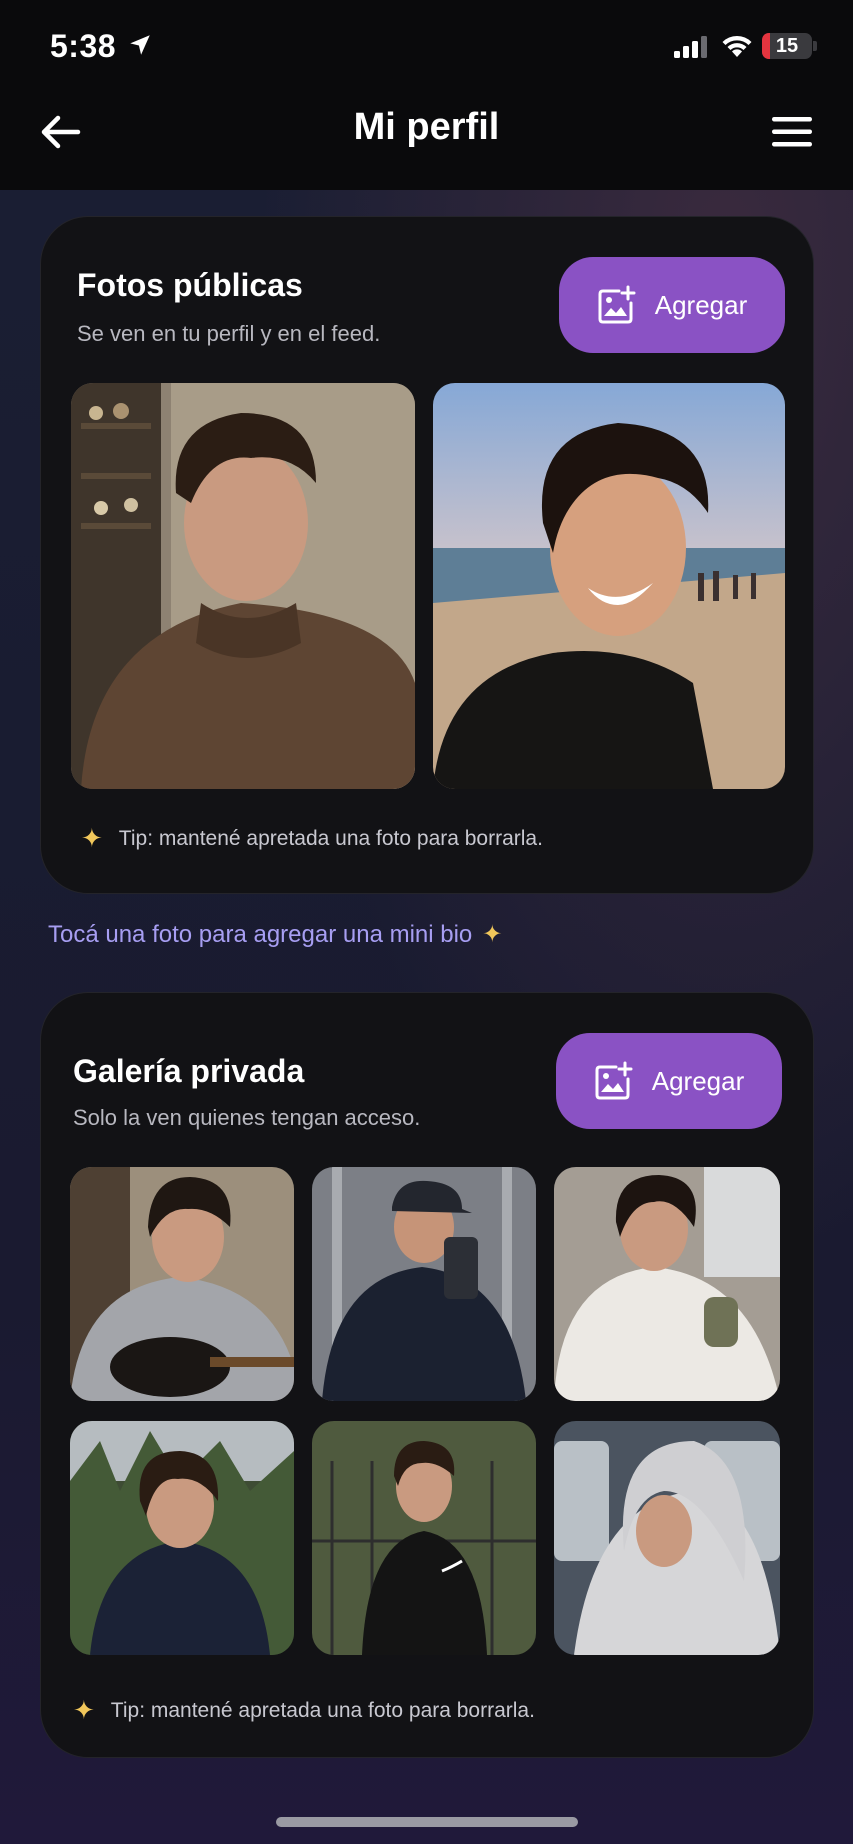 Image resolution: width=853 pixels, height=1844 pixels. What do you see at coordinates (737, 46) in the screenshot?
I see `wifi-icon` at bounding box center [737, 46].